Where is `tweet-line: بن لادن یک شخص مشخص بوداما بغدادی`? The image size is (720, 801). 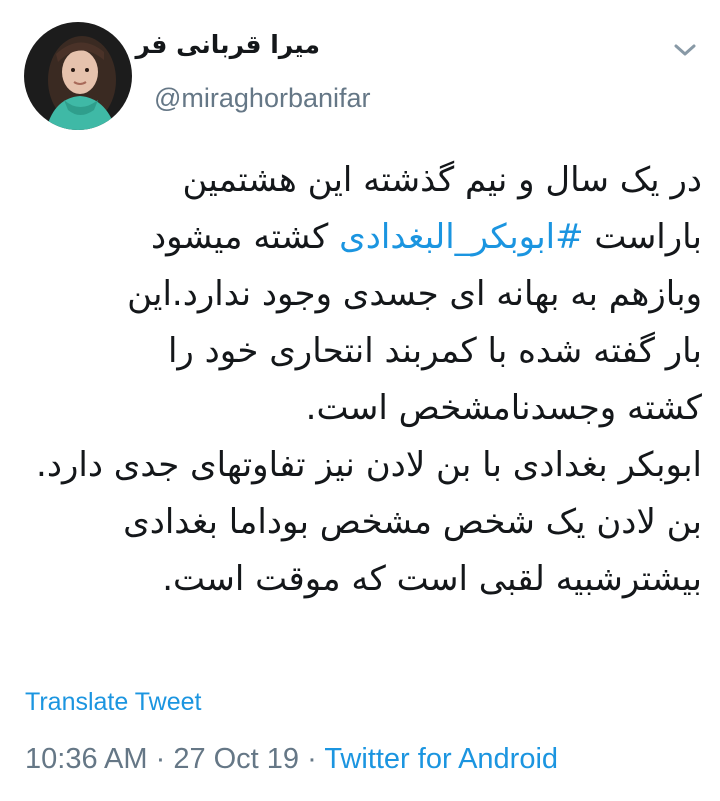
tweet-line: بن لادن یک شخص مشخص بوداما بغدادی is located at coordinates (412, 522).